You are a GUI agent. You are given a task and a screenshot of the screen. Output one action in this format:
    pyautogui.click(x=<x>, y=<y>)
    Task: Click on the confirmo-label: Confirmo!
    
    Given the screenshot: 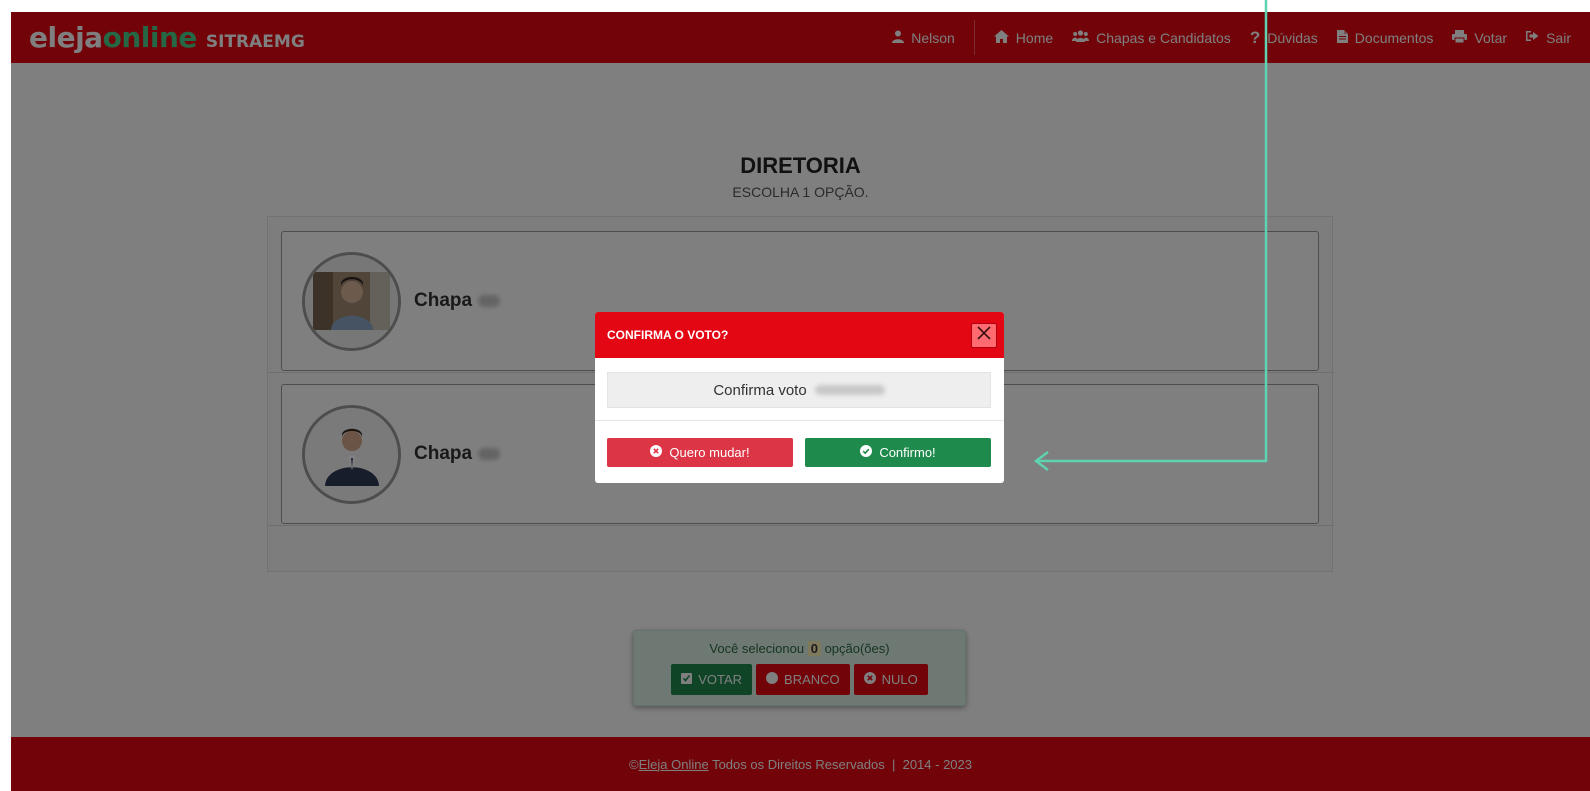 What is the action you would take?
    pyautogui.click(x=907, y=452)
    